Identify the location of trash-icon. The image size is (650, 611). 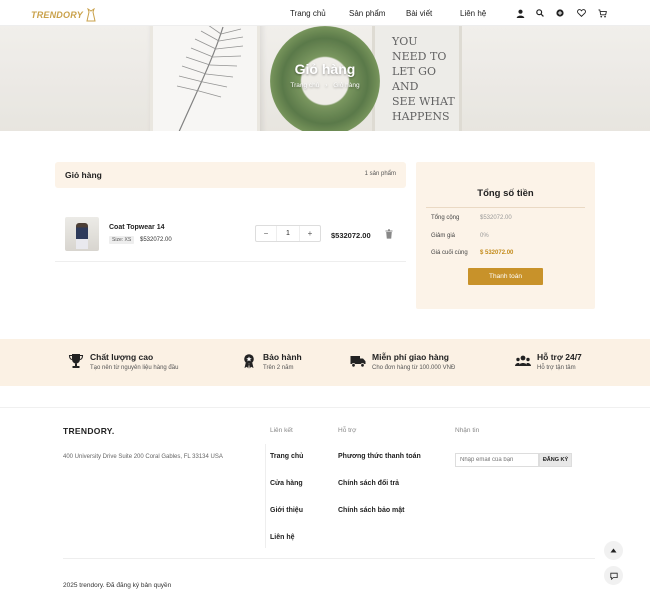
(389, 234).